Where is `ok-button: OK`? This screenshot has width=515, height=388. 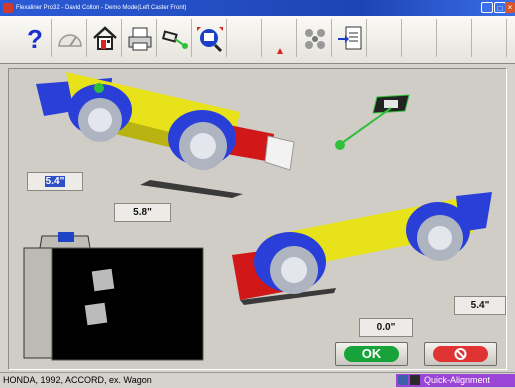 ok-button: OK is located at coordinates (371, 354).